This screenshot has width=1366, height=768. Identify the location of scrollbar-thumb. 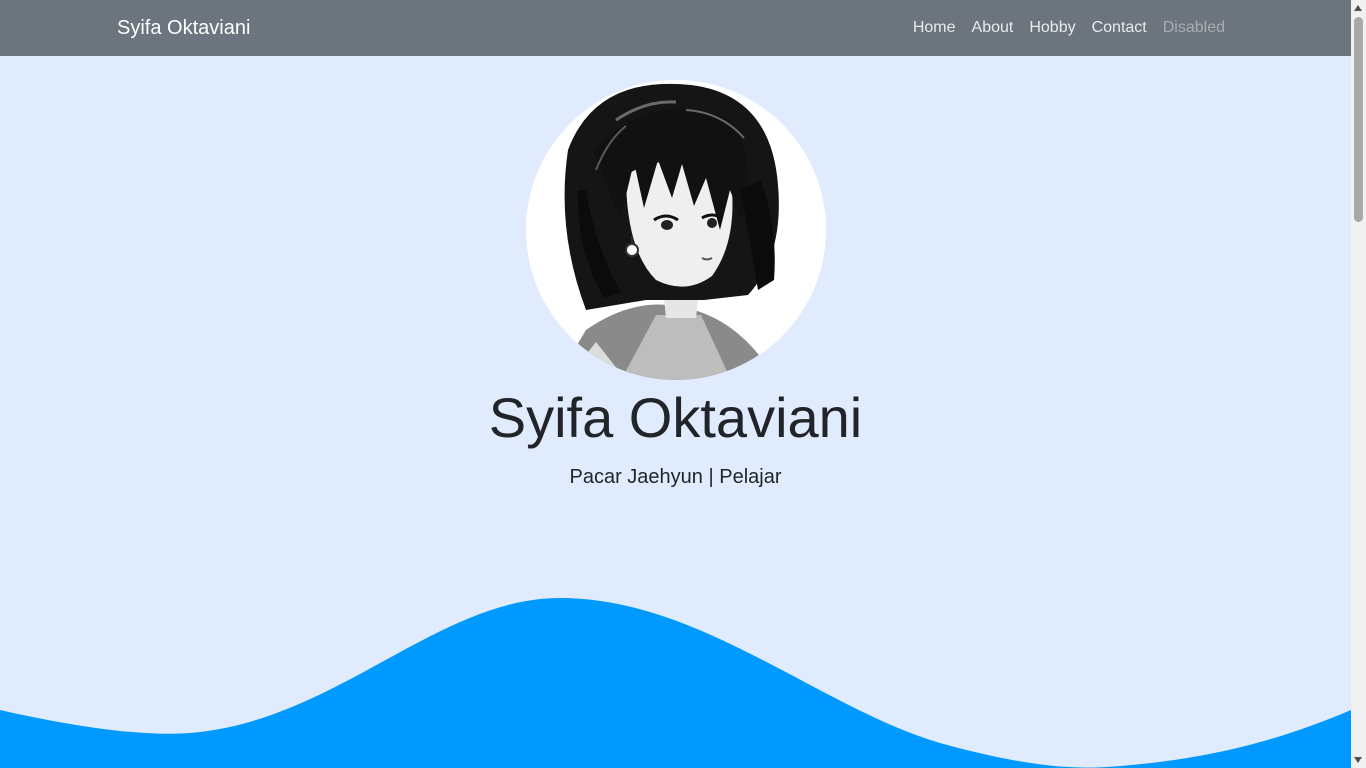
(1358, 119).